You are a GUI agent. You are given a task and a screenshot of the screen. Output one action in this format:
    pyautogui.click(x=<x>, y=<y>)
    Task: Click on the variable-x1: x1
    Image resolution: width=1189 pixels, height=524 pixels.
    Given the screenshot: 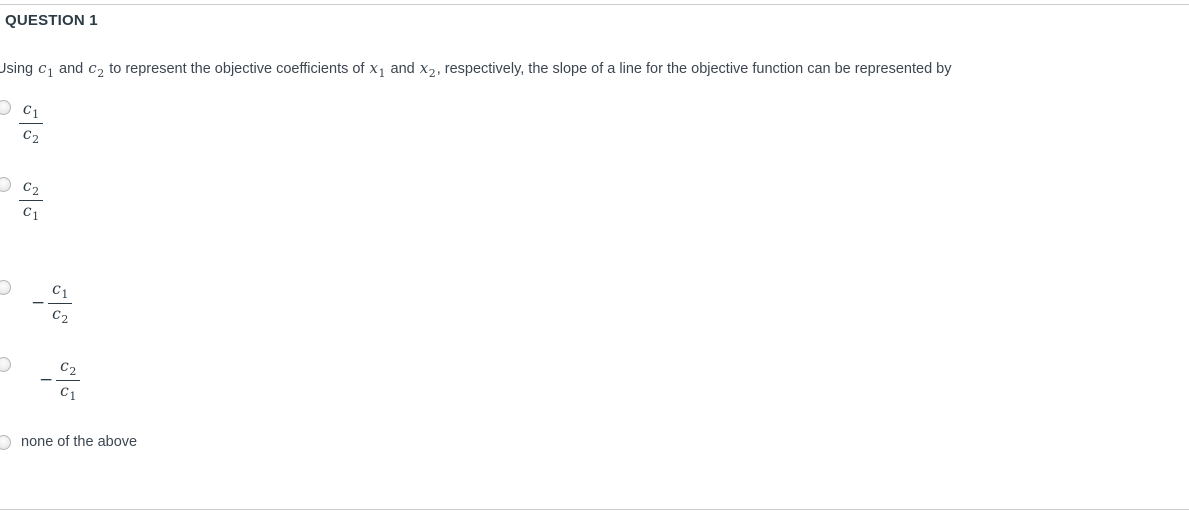 What is the action you would take?
    pyautogui.click(x=378, y=69)
    